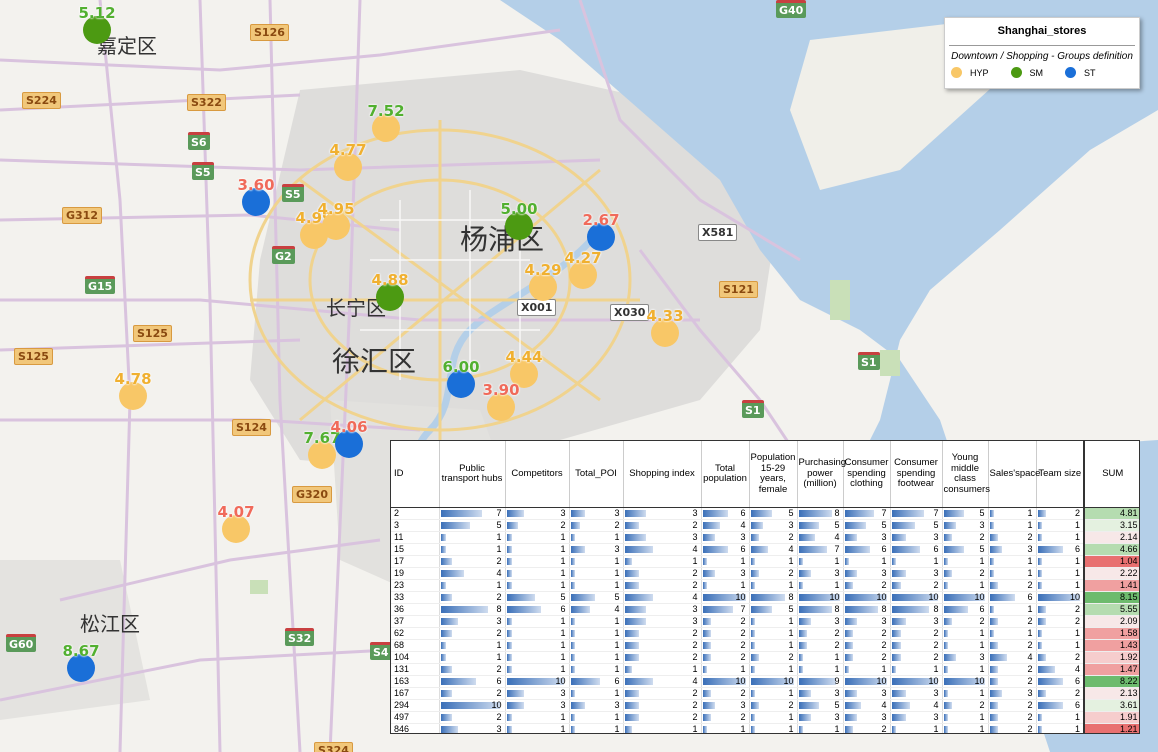 This screenshot has width=1158, height=752. I want to click on cell-score: 7, so click(916, 513).